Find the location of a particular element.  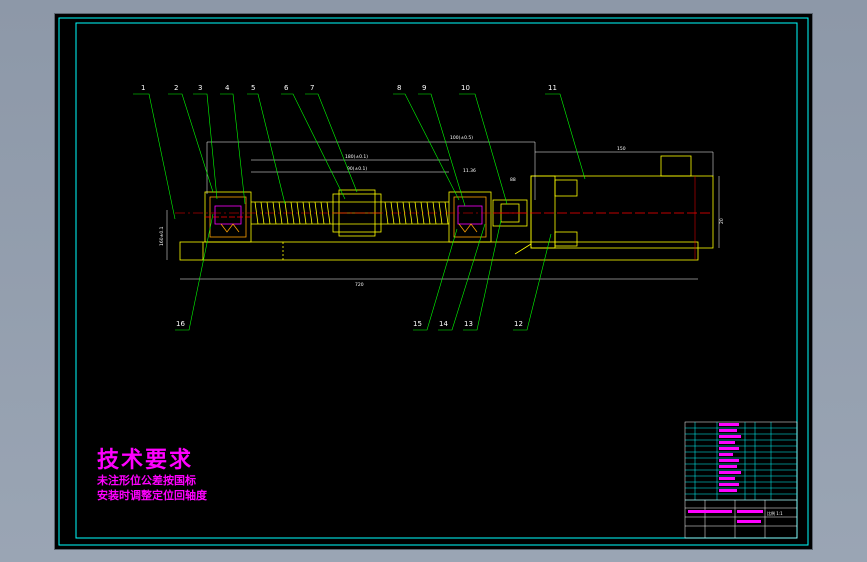

part-label-6: 6 is located at coordinates (286, 88).